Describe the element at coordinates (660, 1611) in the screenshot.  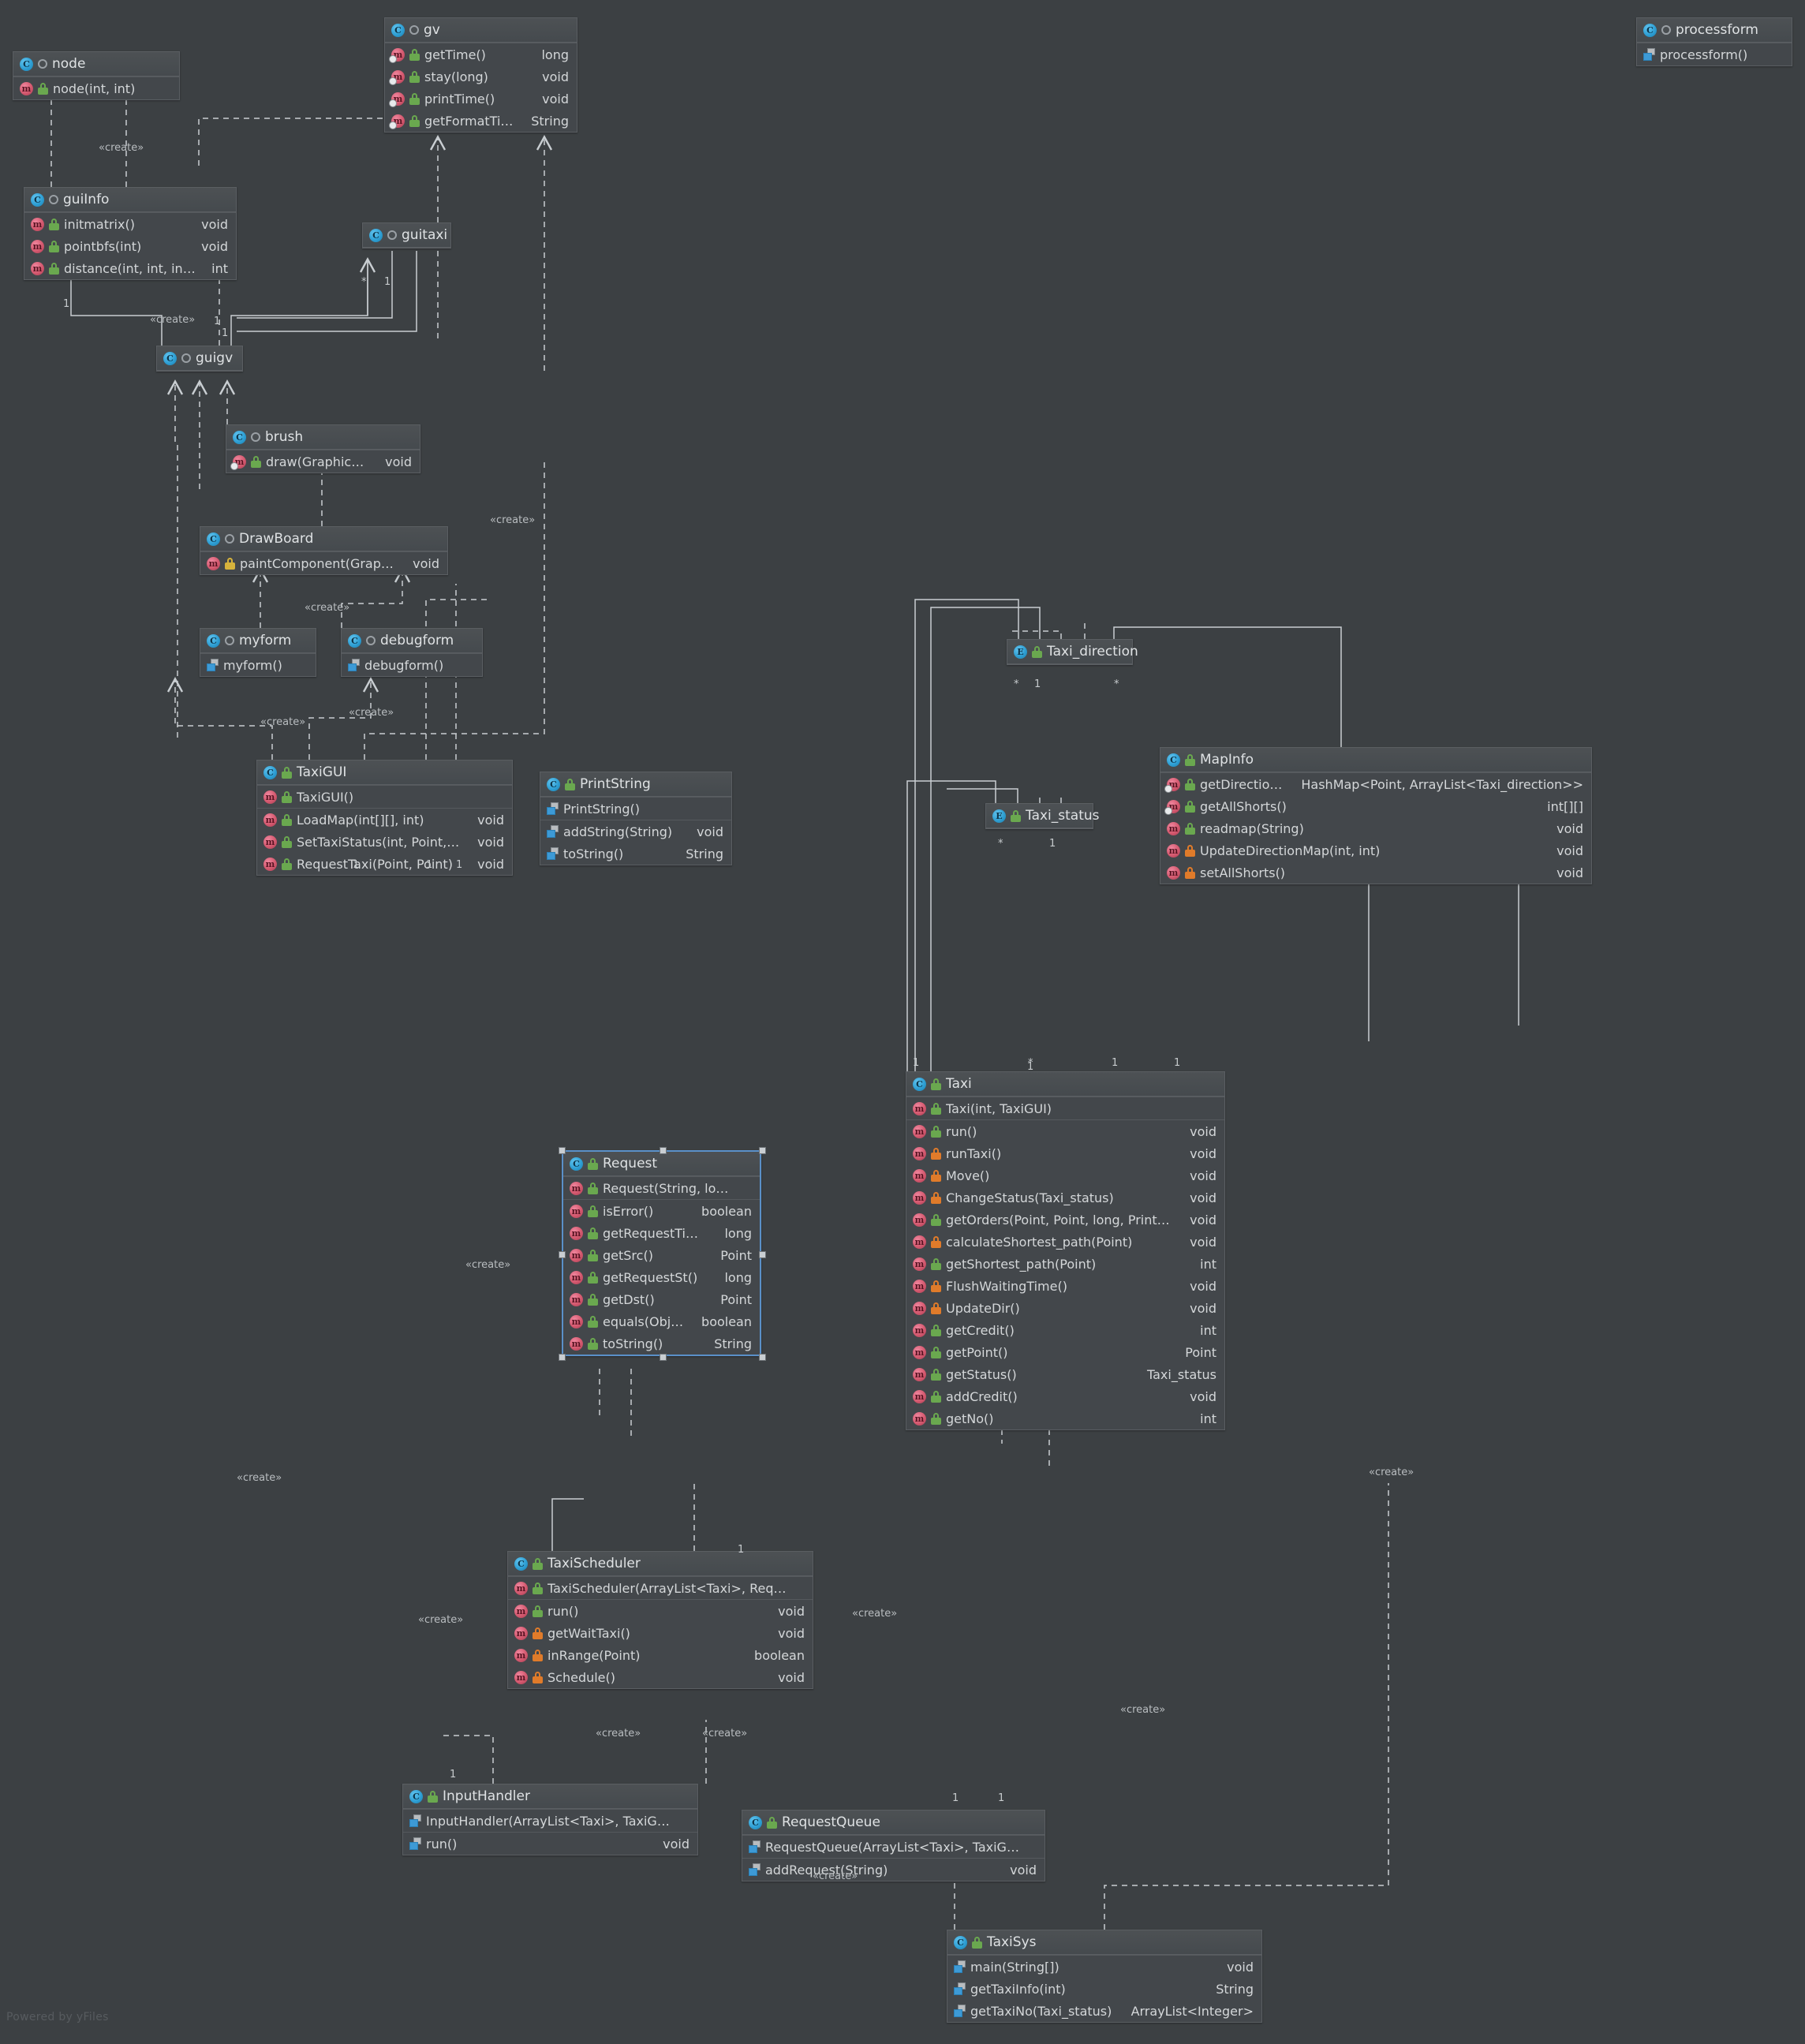
I see `member-row: m run() void` at that location.